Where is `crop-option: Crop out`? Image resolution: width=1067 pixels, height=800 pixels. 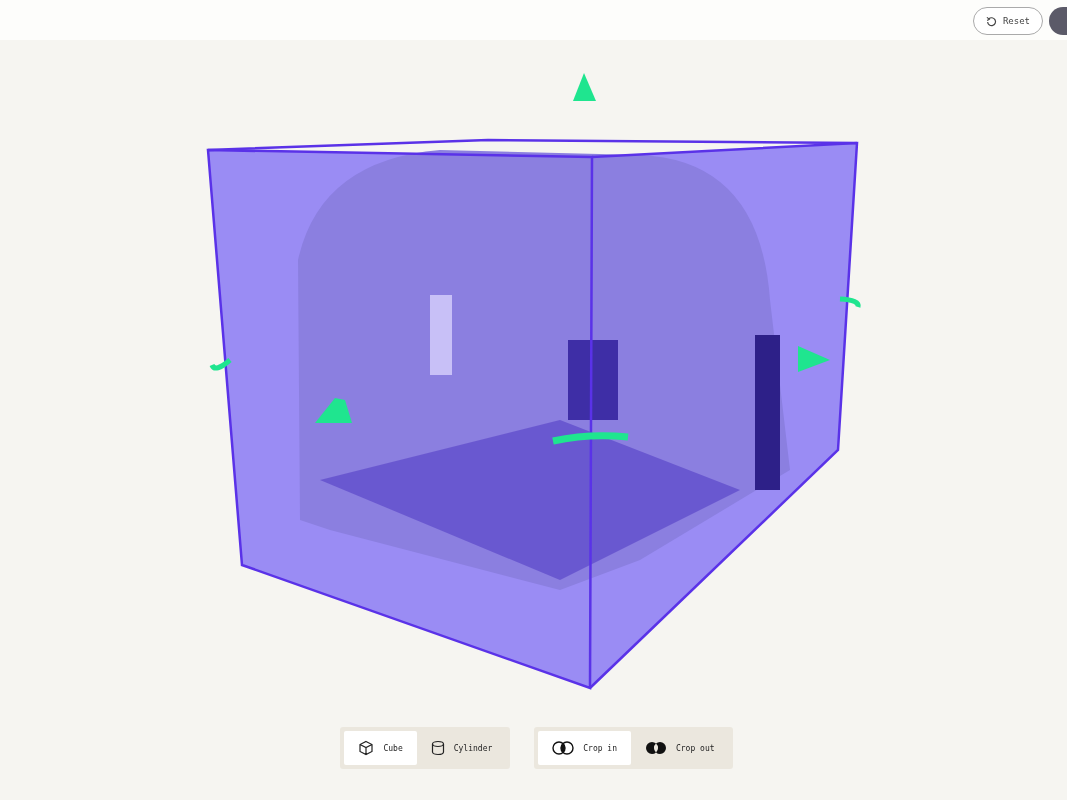
crop-option: Crop out is located at coordinates (680, 748).